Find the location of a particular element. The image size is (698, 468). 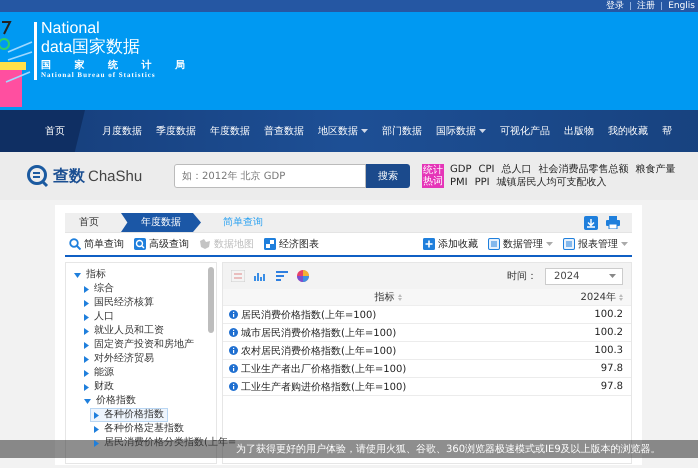

table-cell-text: 工业生产者出厂价格指数(上年=100) is located at coordinates (324, 369).